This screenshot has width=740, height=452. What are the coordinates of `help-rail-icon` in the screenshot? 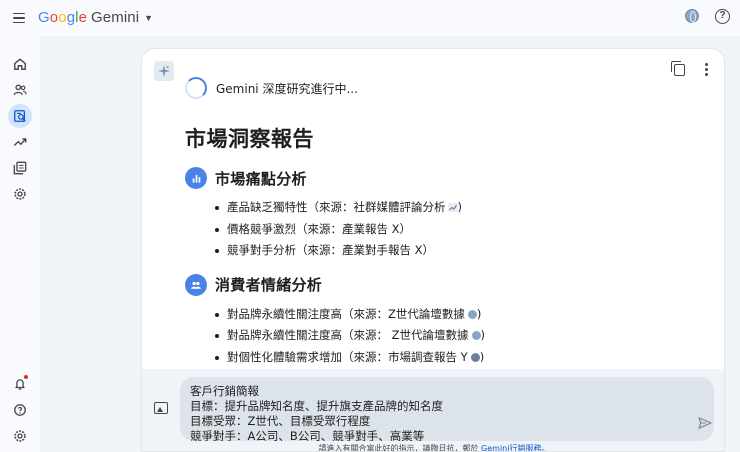 It's located at (20, 410).